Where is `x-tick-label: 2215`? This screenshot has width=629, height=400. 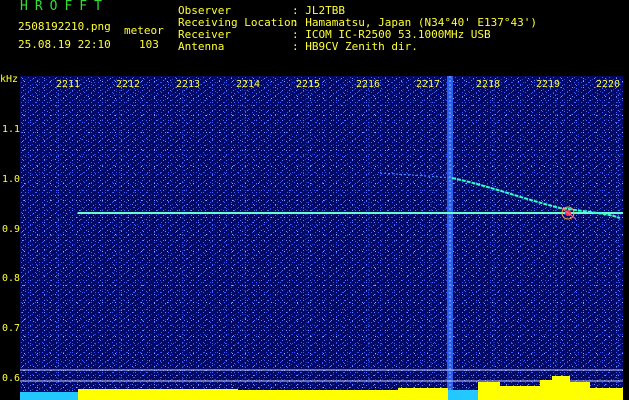
x-tick-label: 2215 is located at coordinates (308, 84).